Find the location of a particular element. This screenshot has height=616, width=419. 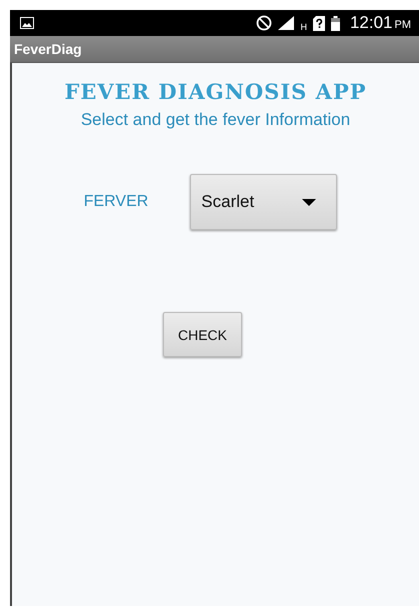

caret-icon is located at coordinates (309, 202).